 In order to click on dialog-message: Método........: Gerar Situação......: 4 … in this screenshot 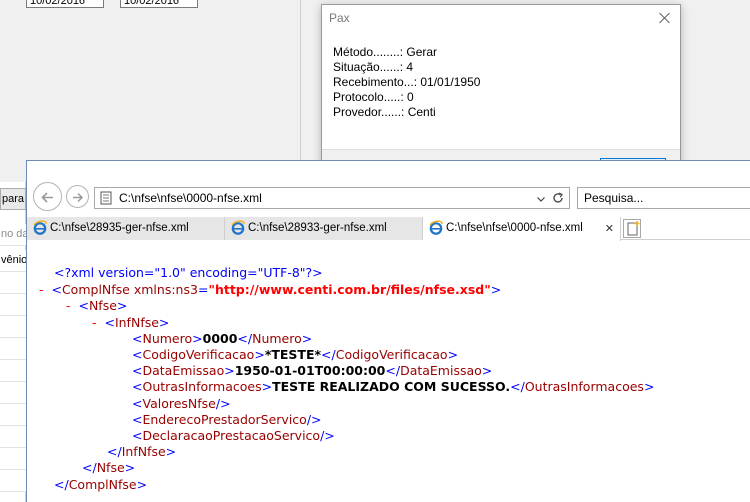, I will do `click(406, 82)`.